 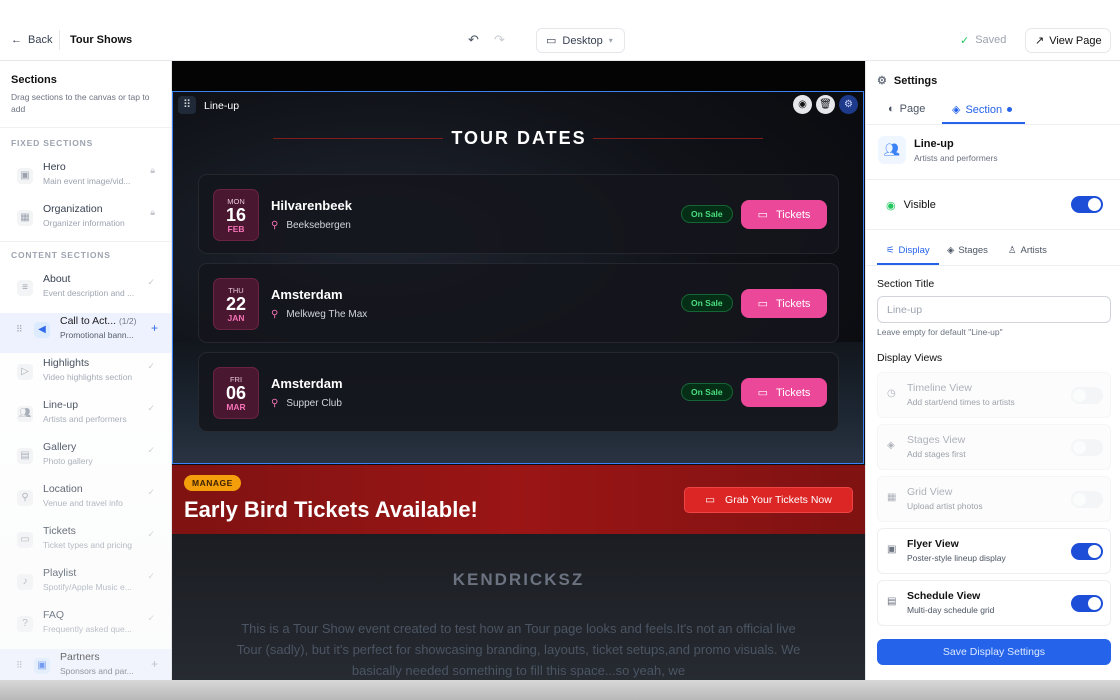 I want to click on section-name: Tickets, so click(x=59, y=531).